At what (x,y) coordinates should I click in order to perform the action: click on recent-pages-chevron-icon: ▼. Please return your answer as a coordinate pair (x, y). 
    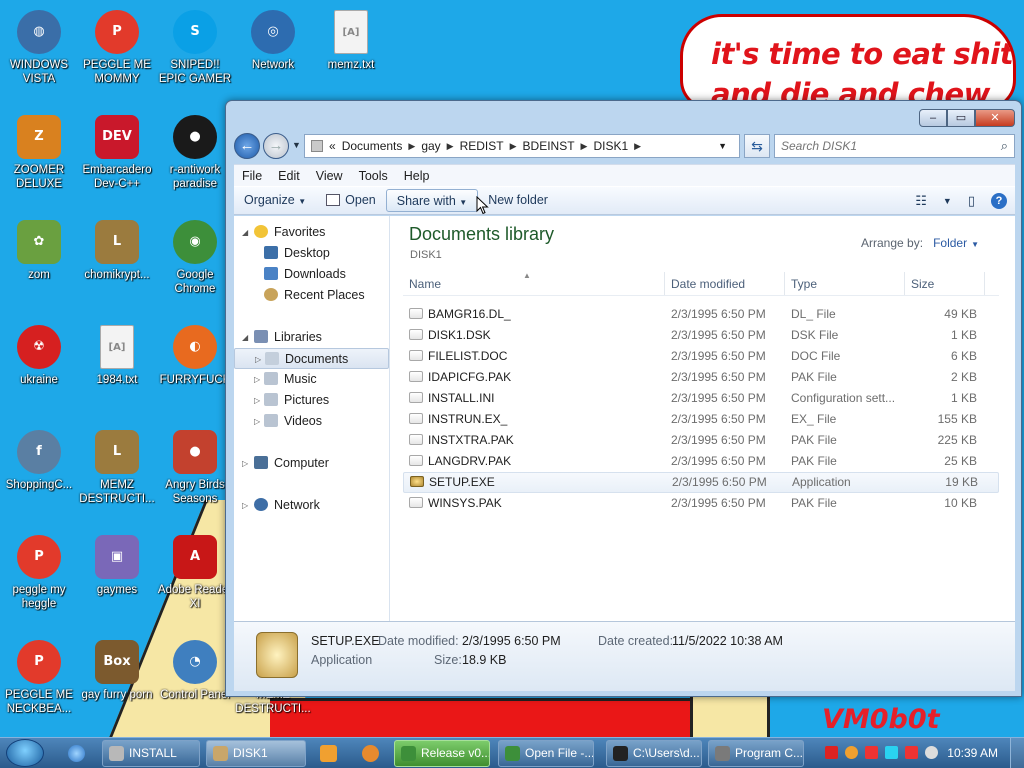
    Looking at the image, I should click on (296, 145).